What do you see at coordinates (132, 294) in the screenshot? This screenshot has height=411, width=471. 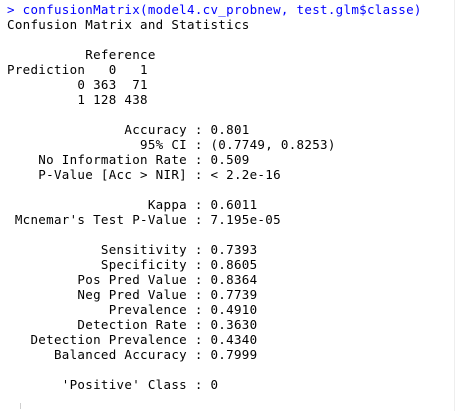 I see `stat-neg-pred-value: Neg Pred Value : 0.7739` at bounding box center [132, 294].